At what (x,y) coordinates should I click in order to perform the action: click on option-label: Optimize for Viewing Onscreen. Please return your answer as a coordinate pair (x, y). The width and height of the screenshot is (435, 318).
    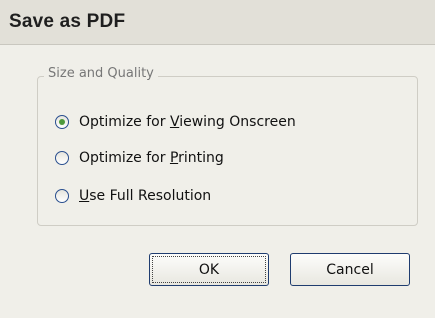
    Looking at the image, I should click on (187, 122).